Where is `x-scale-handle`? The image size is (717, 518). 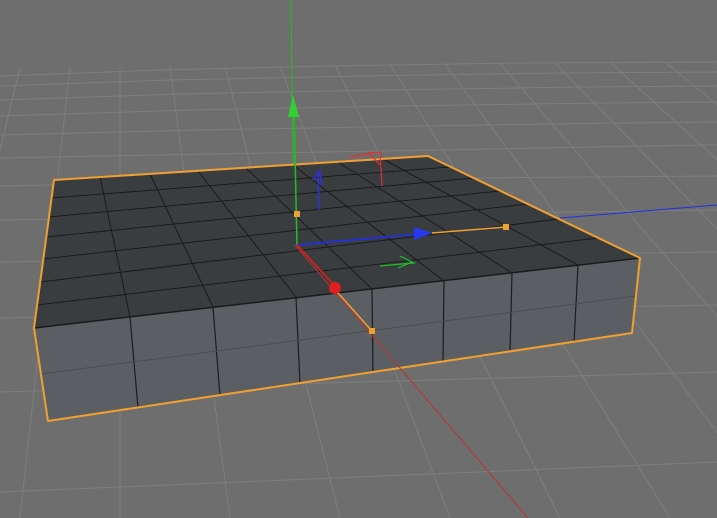 x-scale-handle is located at coordinates (372, 331).